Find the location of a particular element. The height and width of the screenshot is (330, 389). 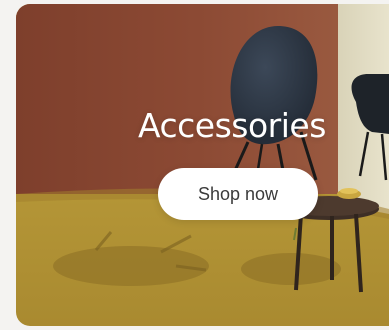

card-title: Accessories is located at coordinates (232, 125).